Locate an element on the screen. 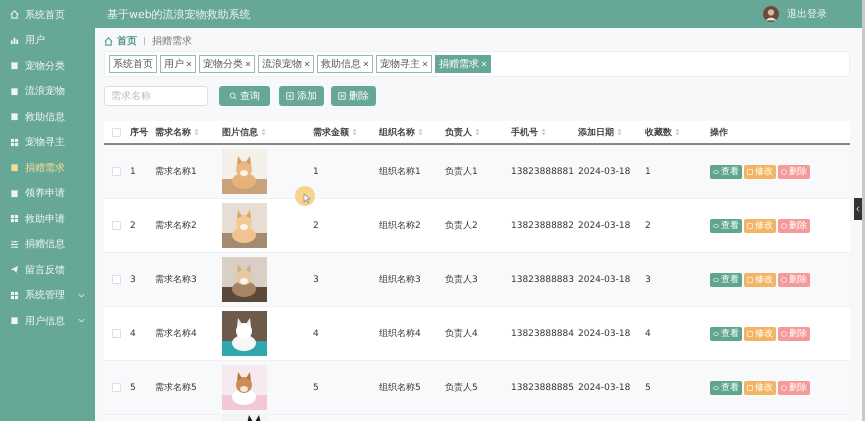 The image size is (865, 421). sidebar-item: 用户 is located at coordinates (47, 40).